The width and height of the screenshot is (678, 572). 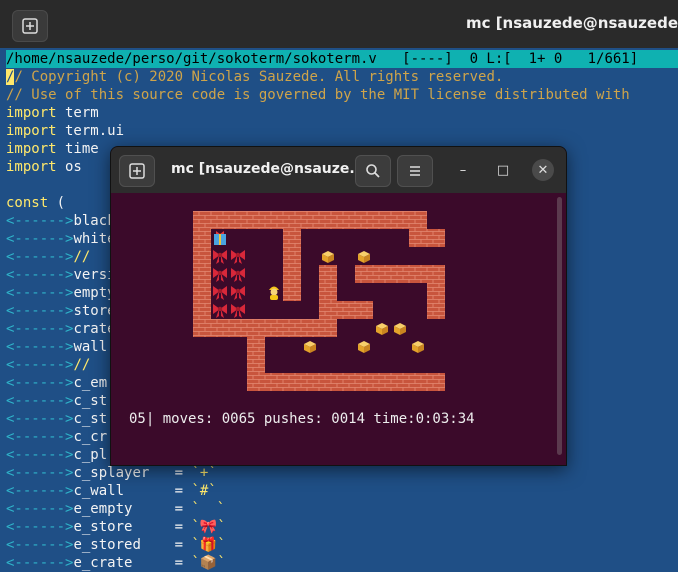 What do you see at coordinates (543, 170) in the screenshot?
I see `close-button: ✕` at bounding box center [543, 170].